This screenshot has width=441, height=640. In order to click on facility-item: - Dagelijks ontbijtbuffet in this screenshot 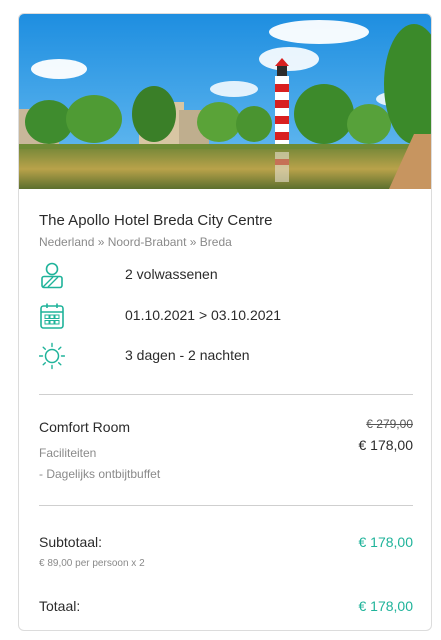, I will do `click(100, 474)`.